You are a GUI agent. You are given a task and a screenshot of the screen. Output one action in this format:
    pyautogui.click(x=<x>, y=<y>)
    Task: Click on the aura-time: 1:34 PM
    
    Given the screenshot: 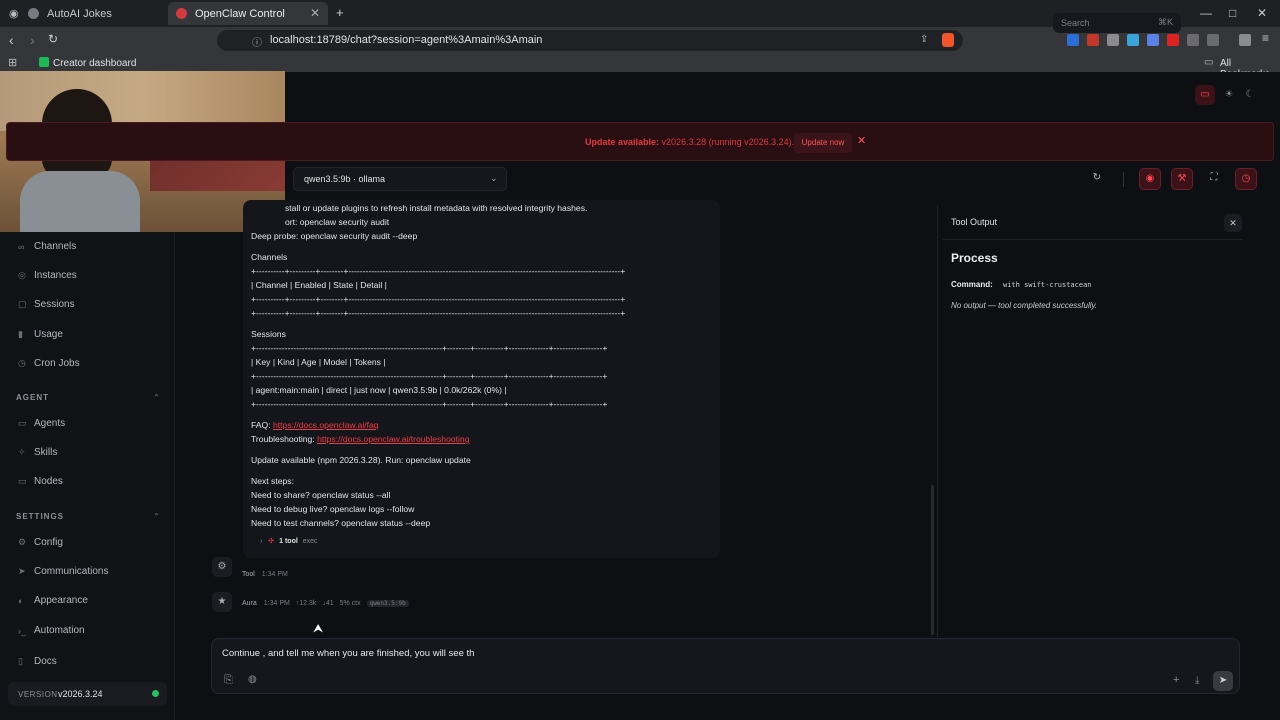 What is the action you would take?
    pyautogui.click(x=276, y=603)
    